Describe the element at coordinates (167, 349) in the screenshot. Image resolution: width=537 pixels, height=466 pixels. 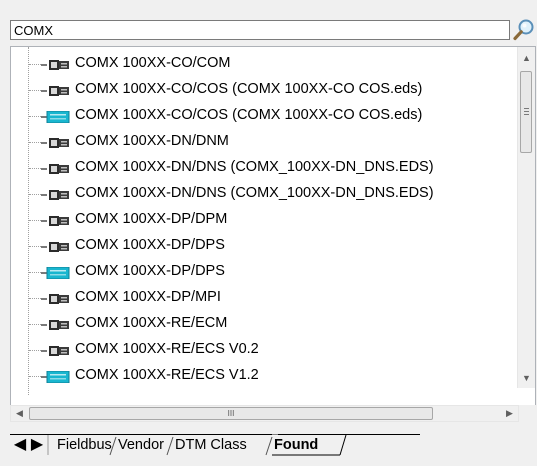
I see `tree-item-label: COMX 100XX-RE/ECS V0.2` at that location.